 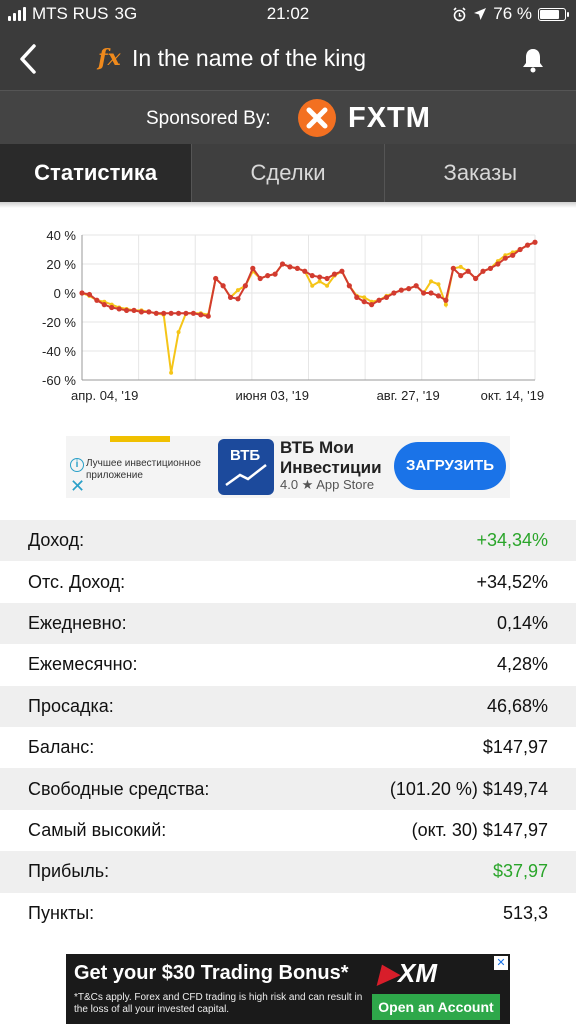 I want to click on x-tick-label: окт. 14, '19, so click(x=512, y=395).